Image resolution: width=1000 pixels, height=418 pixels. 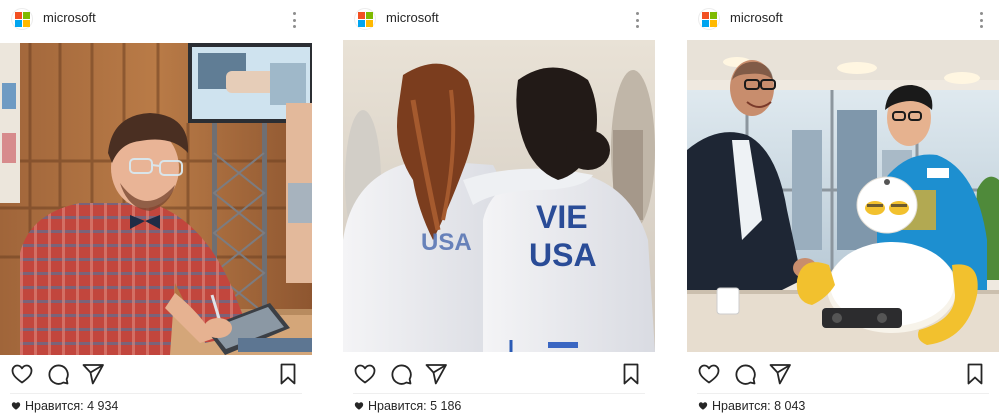 I want to click on likes-label: Нравится: 4 934, so click(x=72, y=406).